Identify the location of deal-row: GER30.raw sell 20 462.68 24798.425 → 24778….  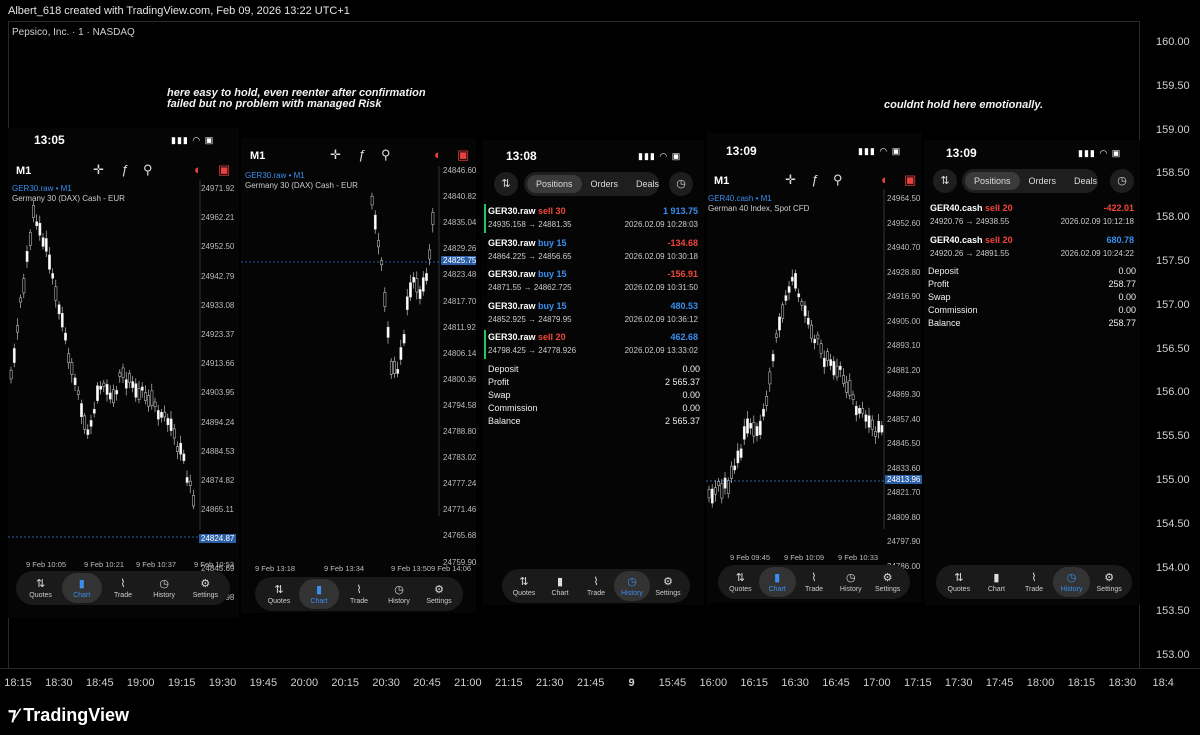
(593, 344).